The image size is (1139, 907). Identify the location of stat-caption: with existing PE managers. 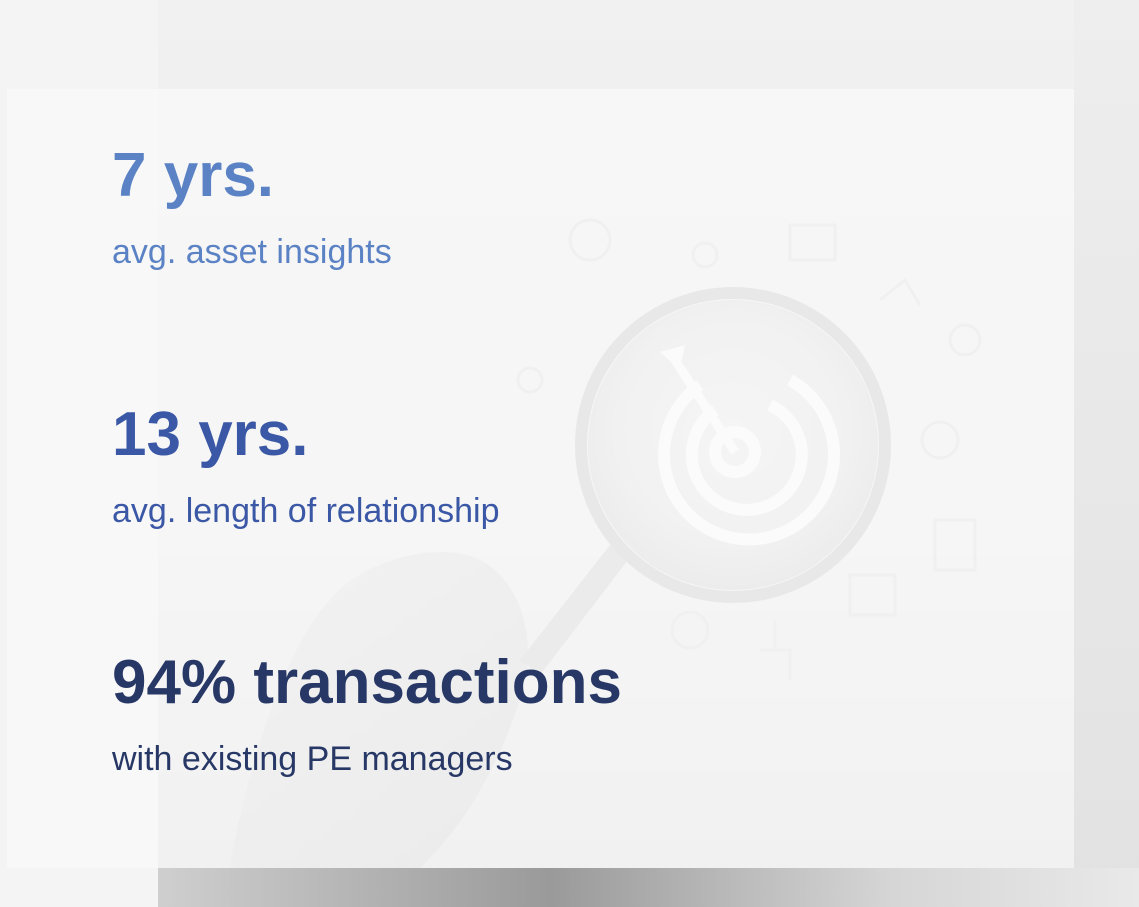
(312, 759).